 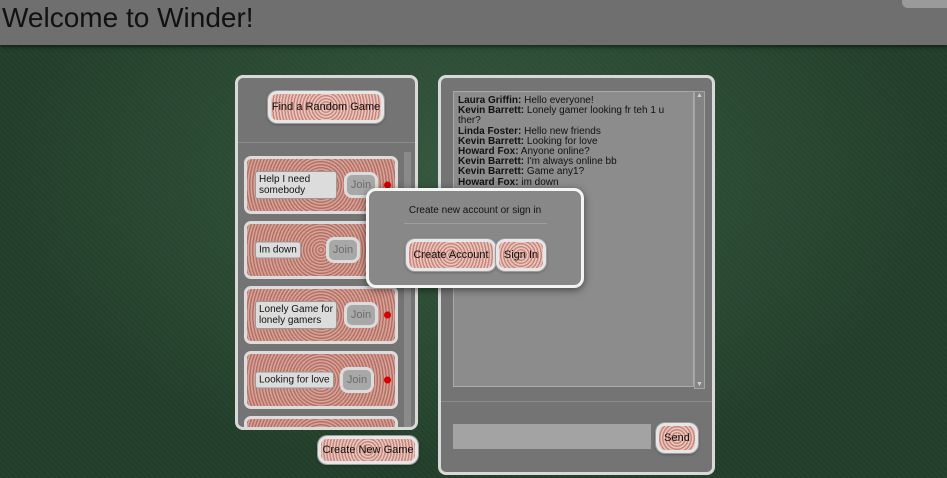 I want to click on list-item: Looking for love Join, so click(x=321, y=380).